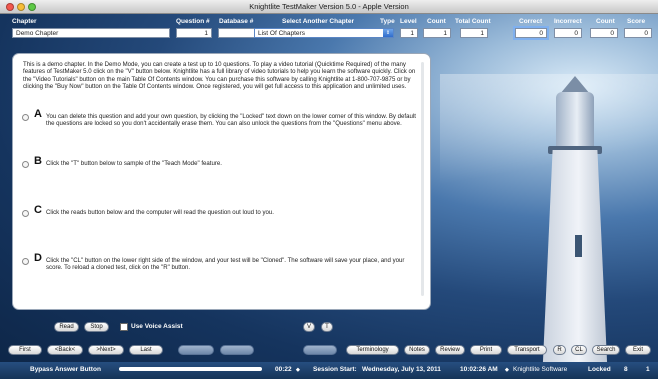 This screenshot has width=658, height=379. Describe the element at coordinates (38, 210) in the screenshot. I see `answer-c-letter: C` at that location.